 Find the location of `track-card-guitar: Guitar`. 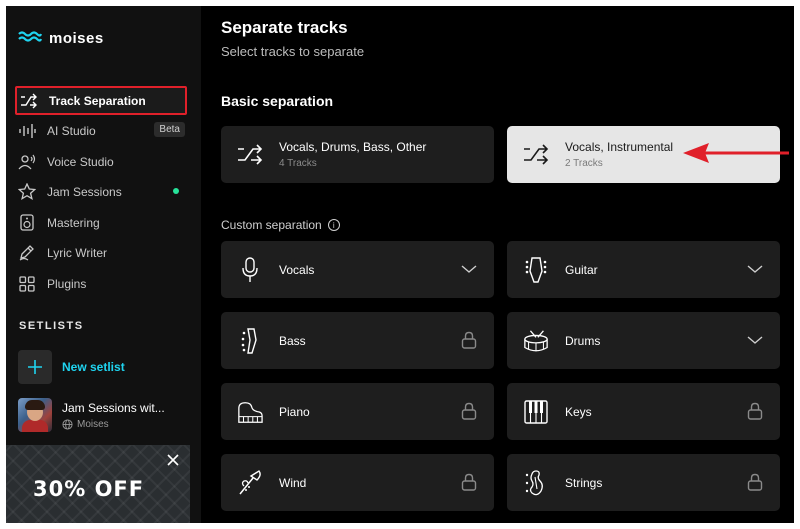

track-card-guitar: Guitar is located at coordinates (643, 269).